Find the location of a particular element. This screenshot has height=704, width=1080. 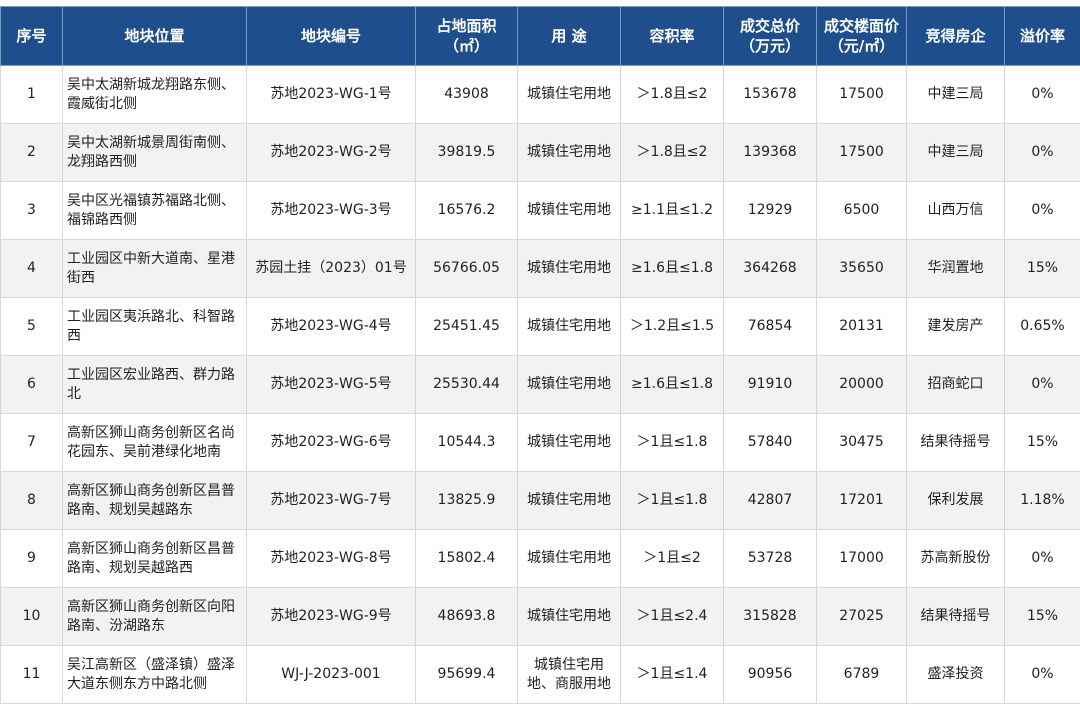

col-plot-ratio-cell: ＞1且≤1.4 is located at coordinates (672, 675).